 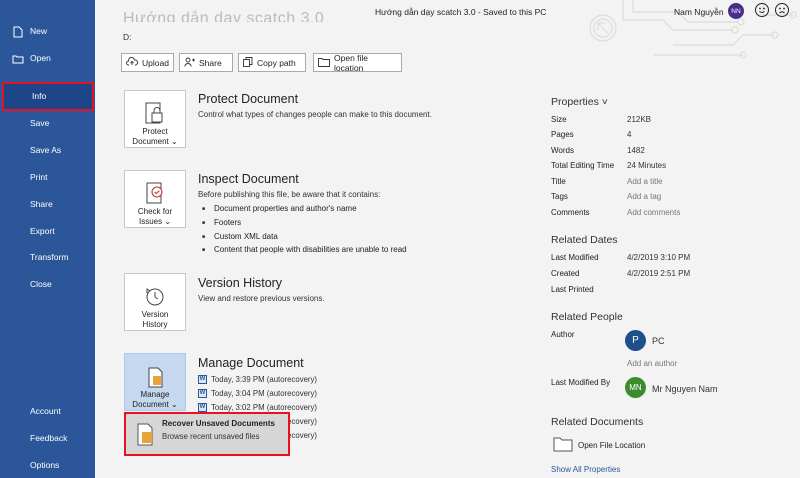 I want to click on upload-button: Upload, so click(x=147, y=62).